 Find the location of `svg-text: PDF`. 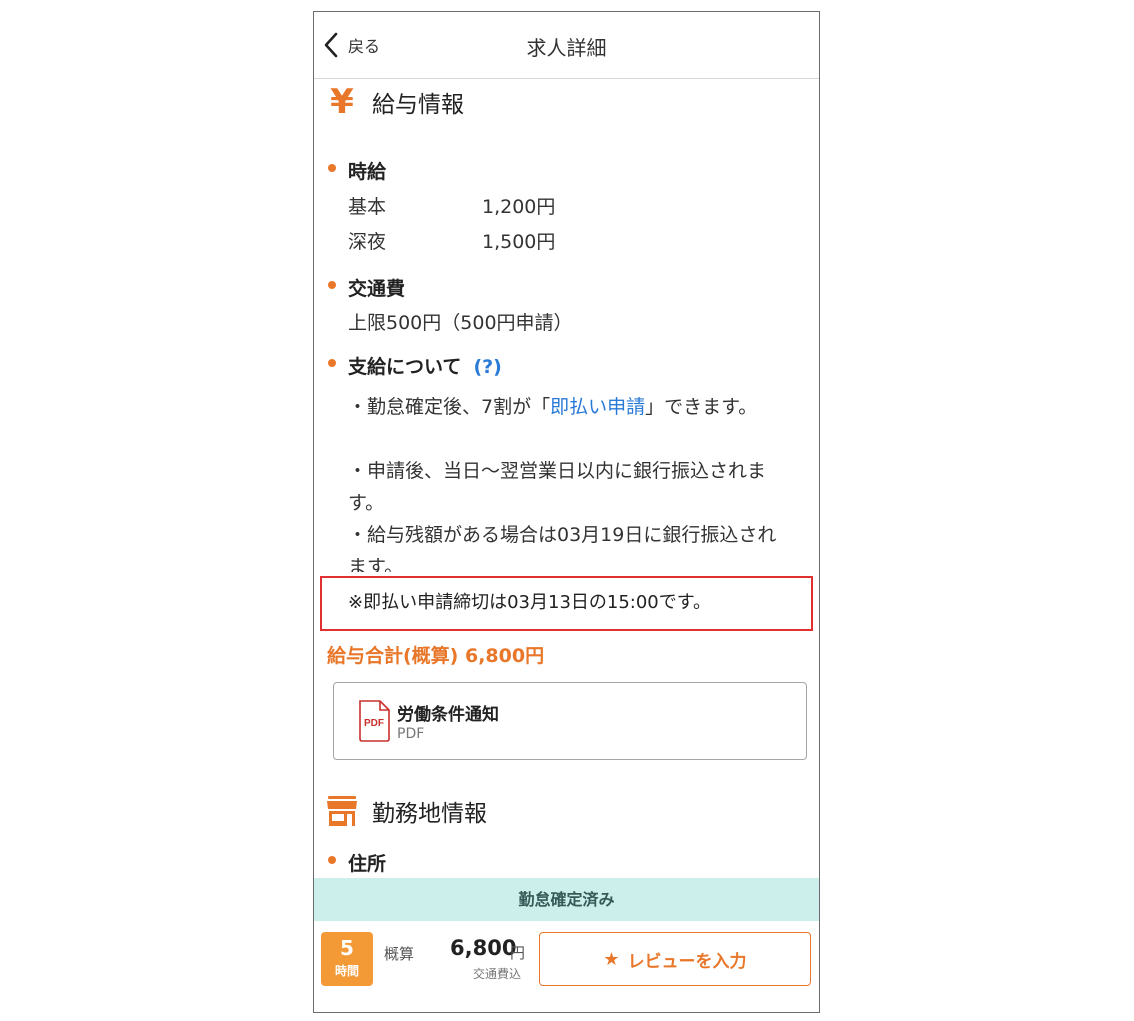

svg-text: PDF is located at coordinates (374, 723).